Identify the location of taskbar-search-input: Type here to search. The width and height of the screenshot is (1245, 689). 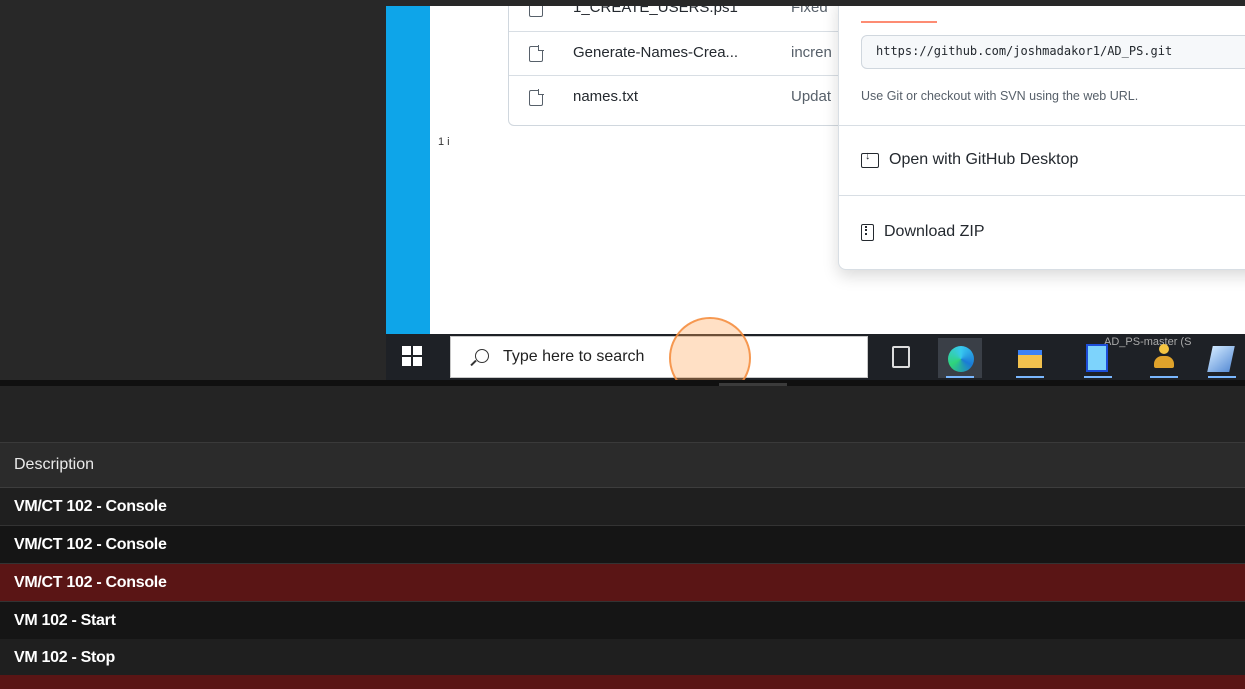
(659, 358).